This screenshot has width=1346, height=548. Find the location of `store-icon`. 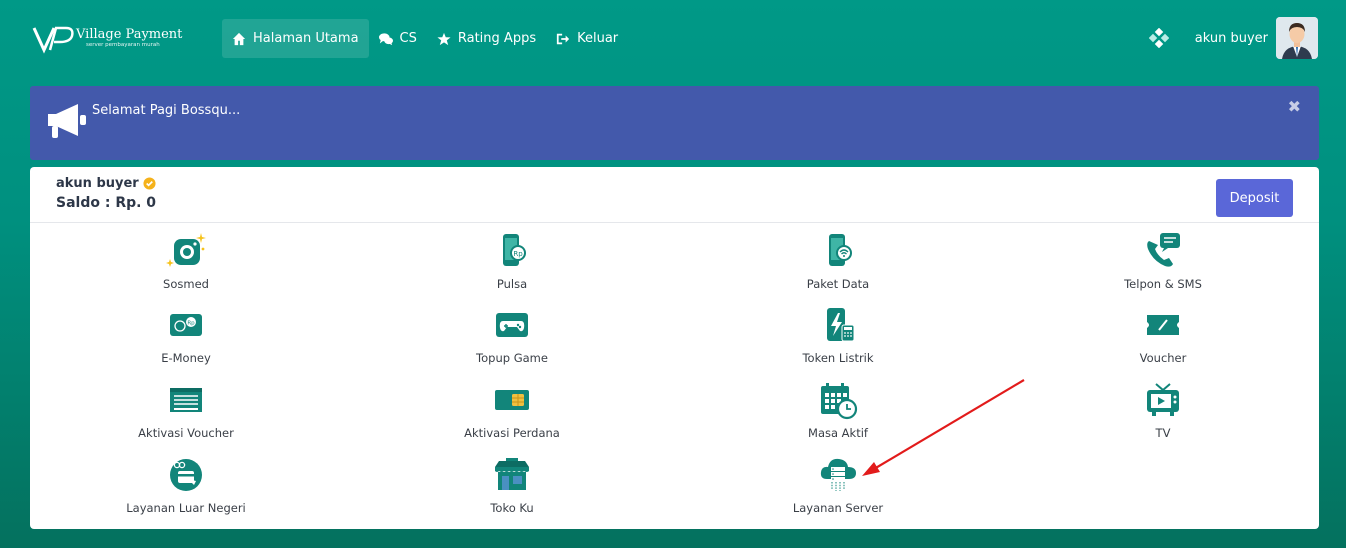

store-icon is located at coordinates (512, 474).